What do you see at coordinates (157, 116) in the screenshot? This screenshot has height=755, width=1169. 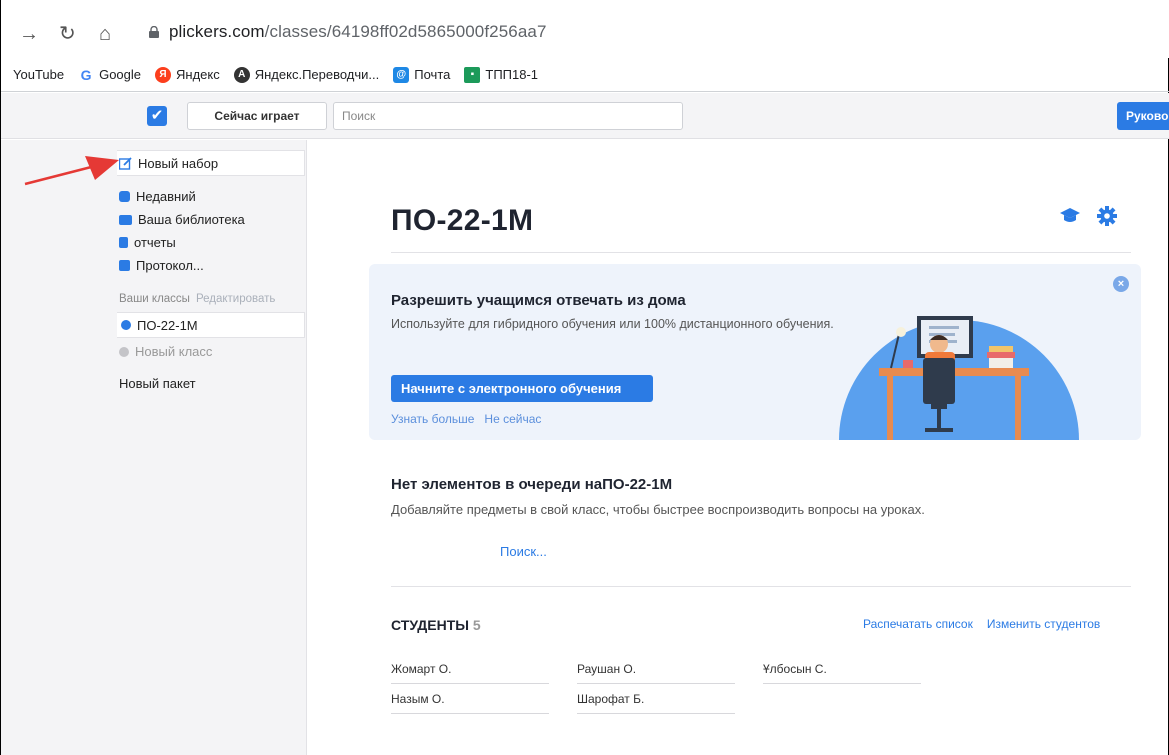 I see `plickers-logo-icon: ✔` at bounding box center [157, 116].